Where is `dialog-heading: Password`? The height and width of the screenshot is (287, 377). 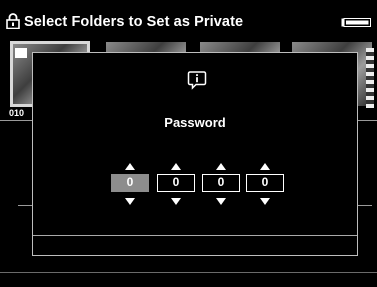 dialog-heading: Password is located at coordinates (195, 122).